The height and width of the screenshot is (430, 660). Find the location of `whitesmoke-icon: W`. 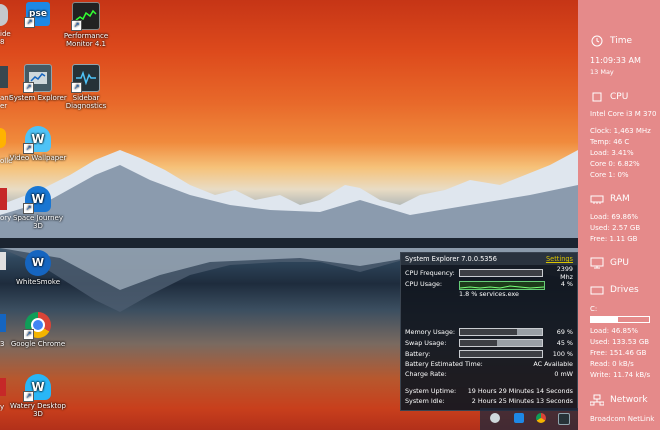

whitesmoke-icon: W is located at coordinates (38, 263).